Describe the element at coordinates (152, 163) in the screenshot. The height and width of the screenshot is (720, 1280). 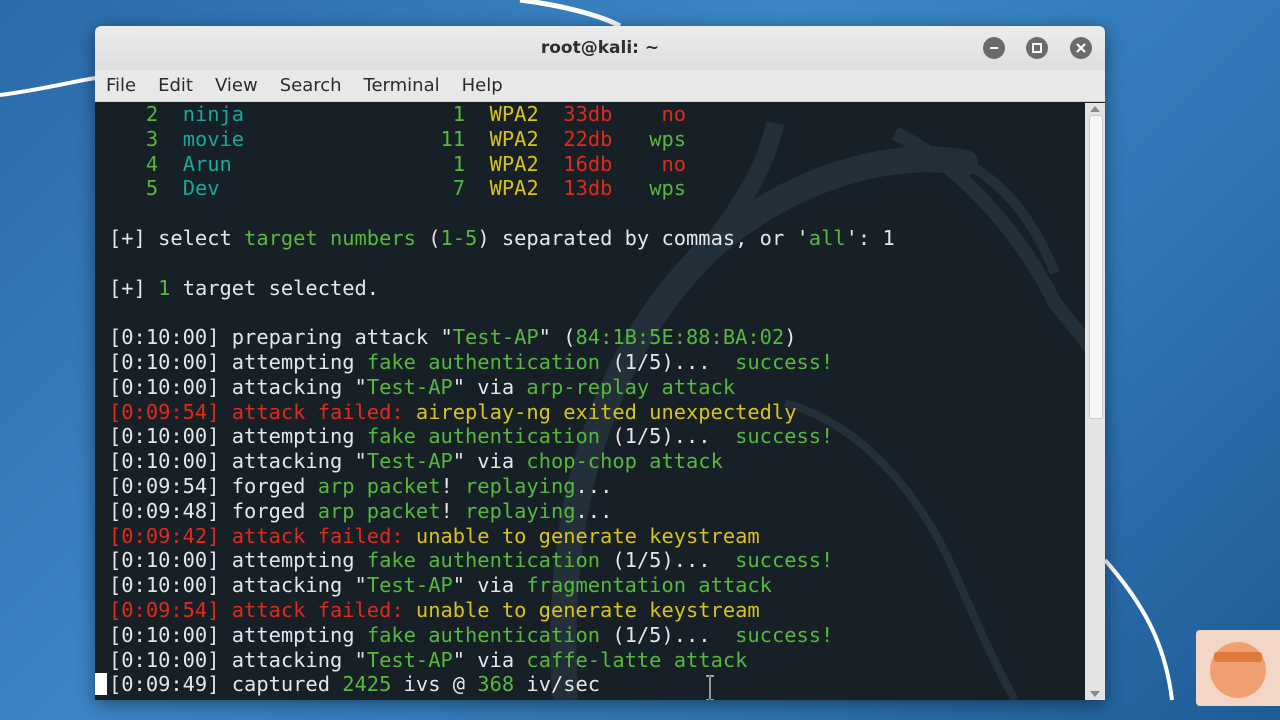
I see `terminal-text: 4` at that location.